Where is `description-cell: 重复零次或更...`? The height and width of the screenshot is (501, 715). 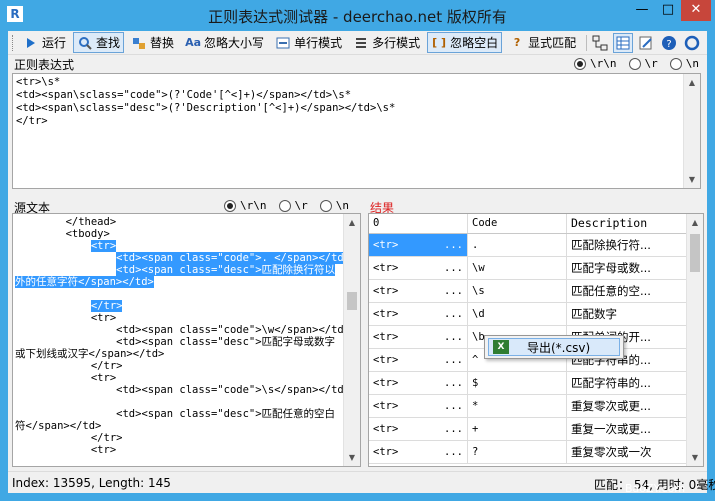
description-cell: 重复零次或更... is located at coordinates (627, 406).